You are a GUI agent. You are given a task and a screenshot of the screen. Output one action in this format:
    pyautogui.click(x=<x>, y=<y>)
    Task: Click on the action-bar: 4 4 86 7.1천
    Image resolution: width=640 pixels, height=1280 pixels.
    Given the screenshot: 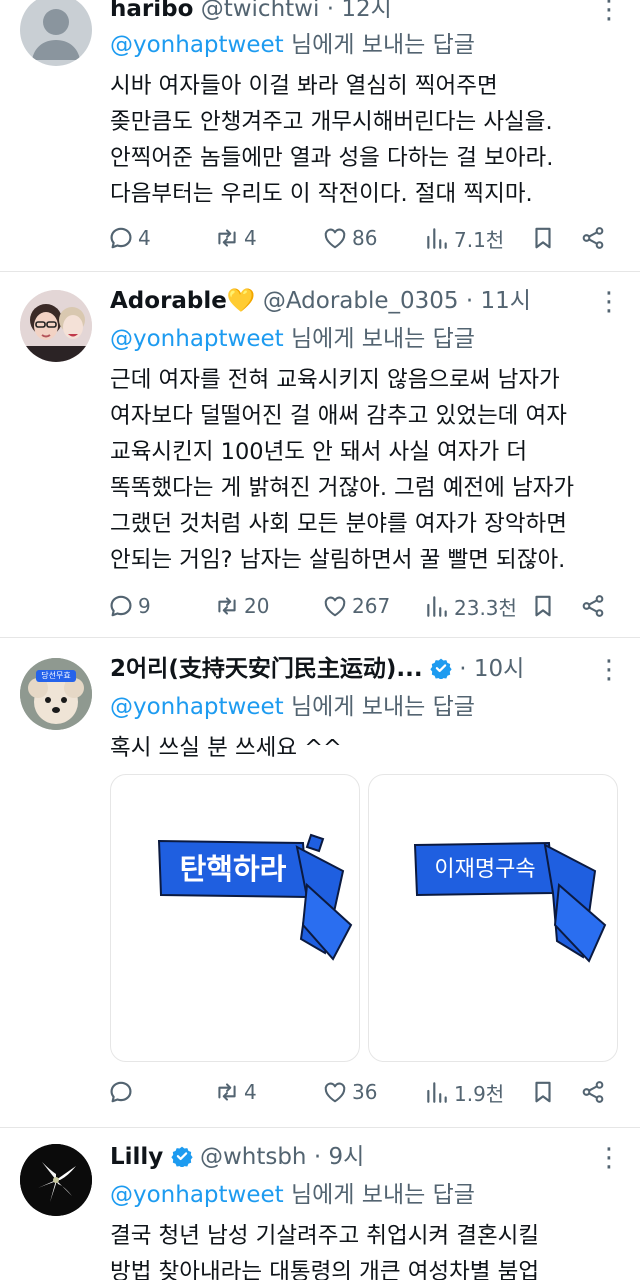 What is the action you would take?
    pyautogui.click(x=360, y=238)
    